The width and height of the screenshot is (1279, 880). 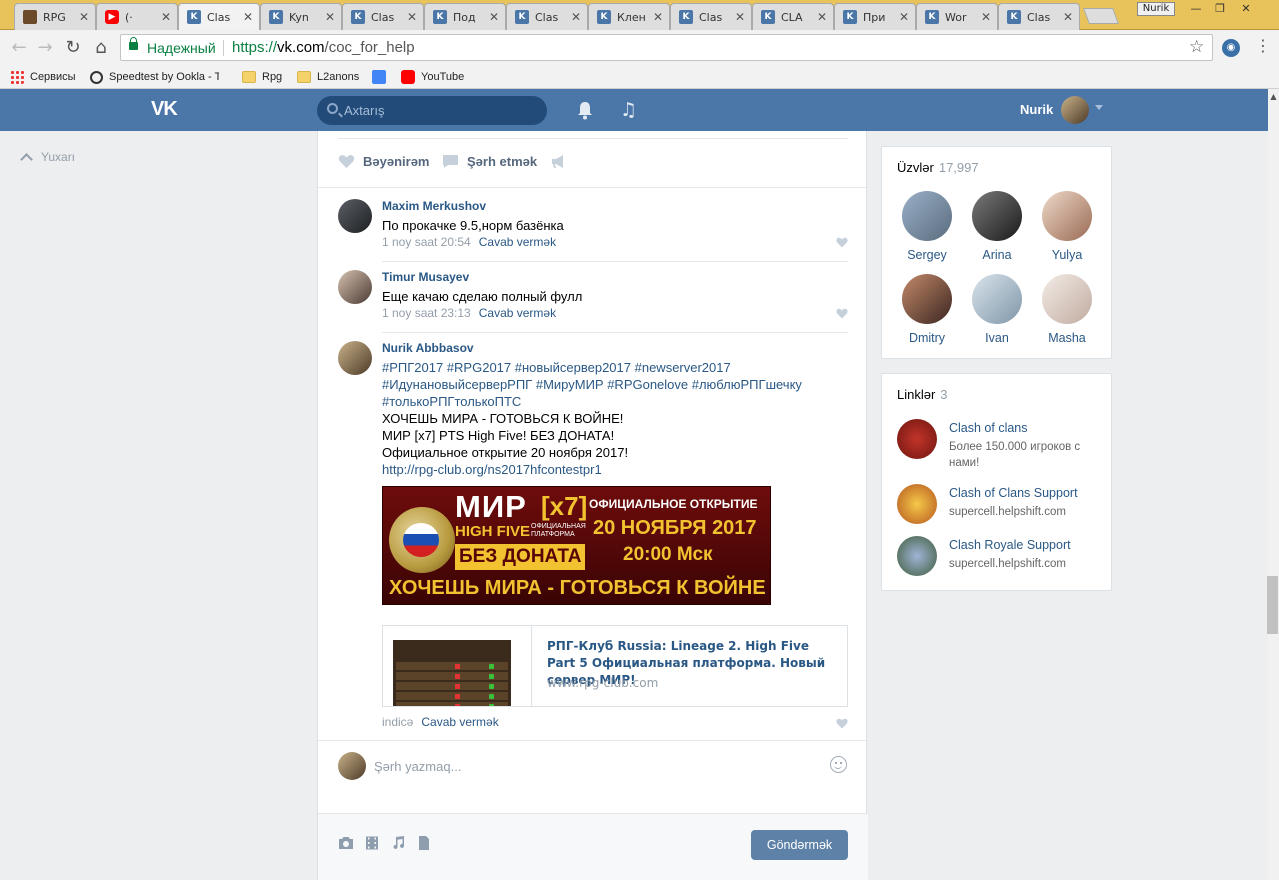 I want to click on profile-chip: Nurik, so click(x=1156, y=9).